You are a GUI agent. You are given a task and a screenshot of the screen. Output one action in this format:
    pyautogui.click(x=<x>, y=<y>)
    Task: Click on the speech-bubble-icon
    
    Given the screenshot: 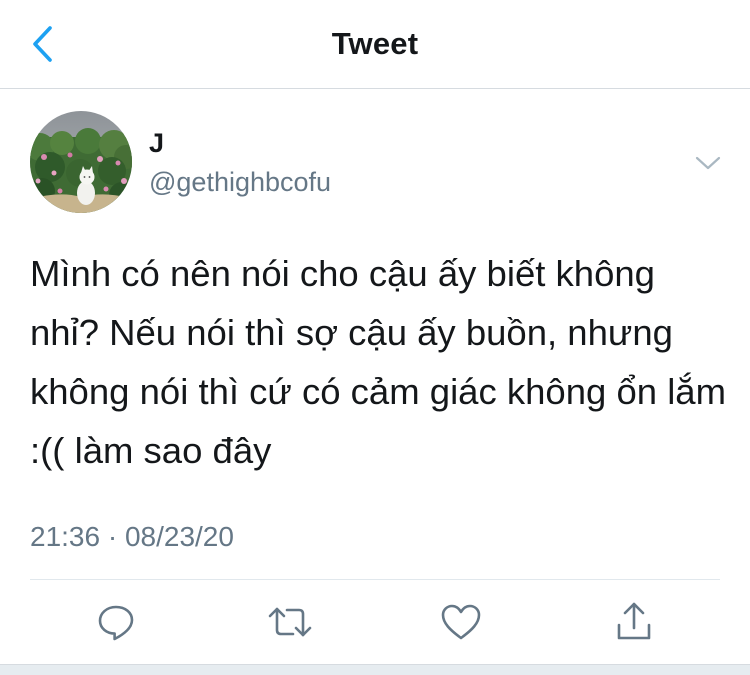 What is the action you would take?
    pyautogui.click(x=116, y=623)
    